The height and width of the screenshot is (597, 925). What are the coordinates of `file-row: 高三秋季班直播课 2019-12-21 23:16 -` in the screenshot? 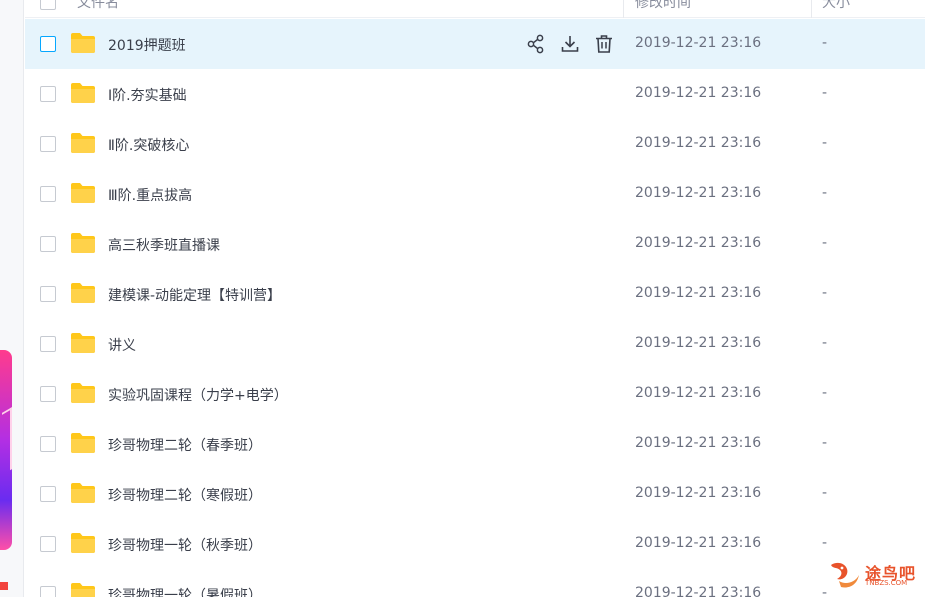 It's located at (475, 244).